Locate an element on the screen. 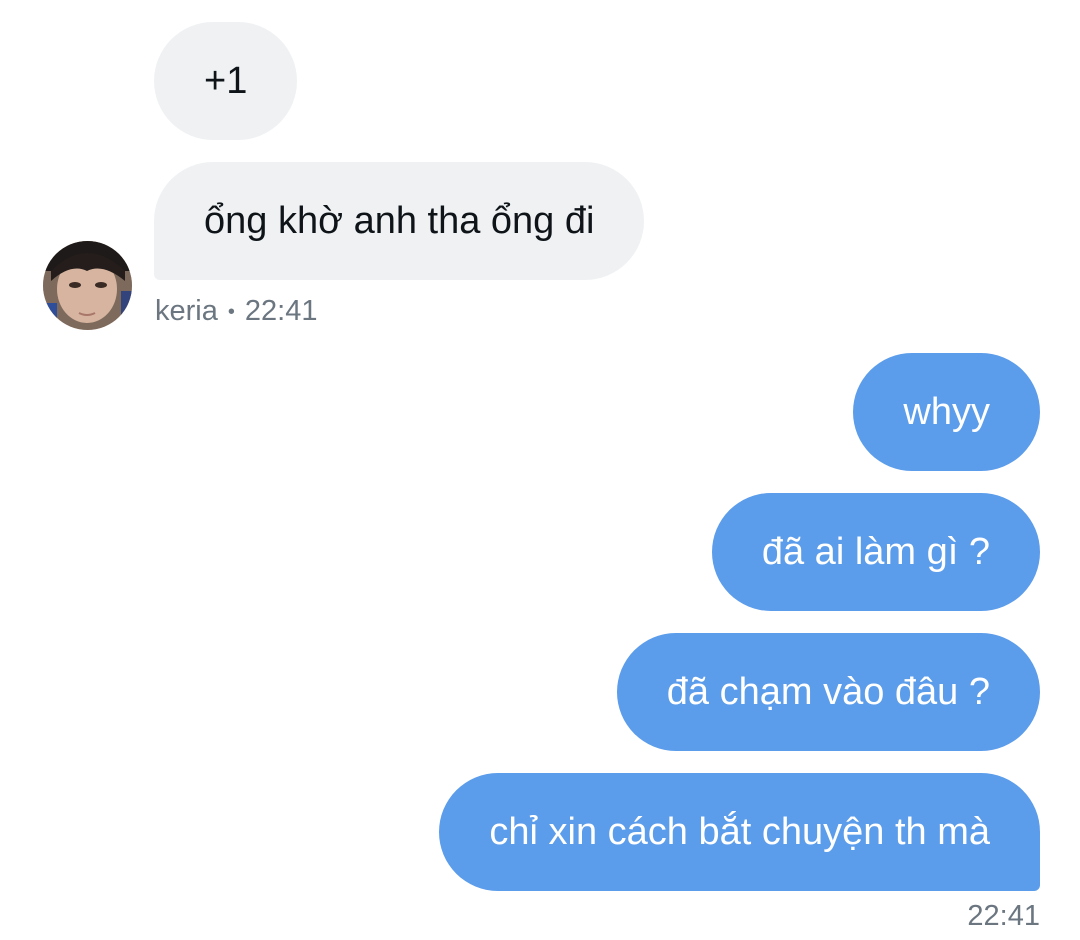 Image resolution: width=1080 pixels, height=940 pixels. incoming-message: +1 is located at coordinates (226, 81).